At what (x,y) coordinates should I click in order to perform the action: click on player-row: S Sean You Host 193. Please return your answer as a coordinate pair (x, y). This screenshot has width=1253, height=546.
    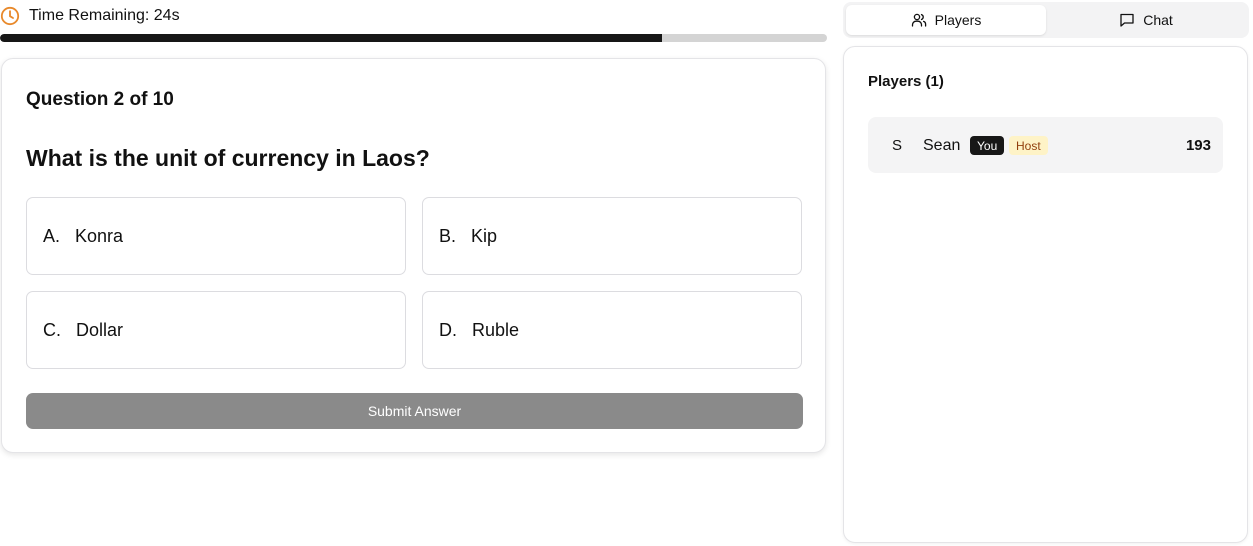
    Looking at the image, I should click on (1045, 145).